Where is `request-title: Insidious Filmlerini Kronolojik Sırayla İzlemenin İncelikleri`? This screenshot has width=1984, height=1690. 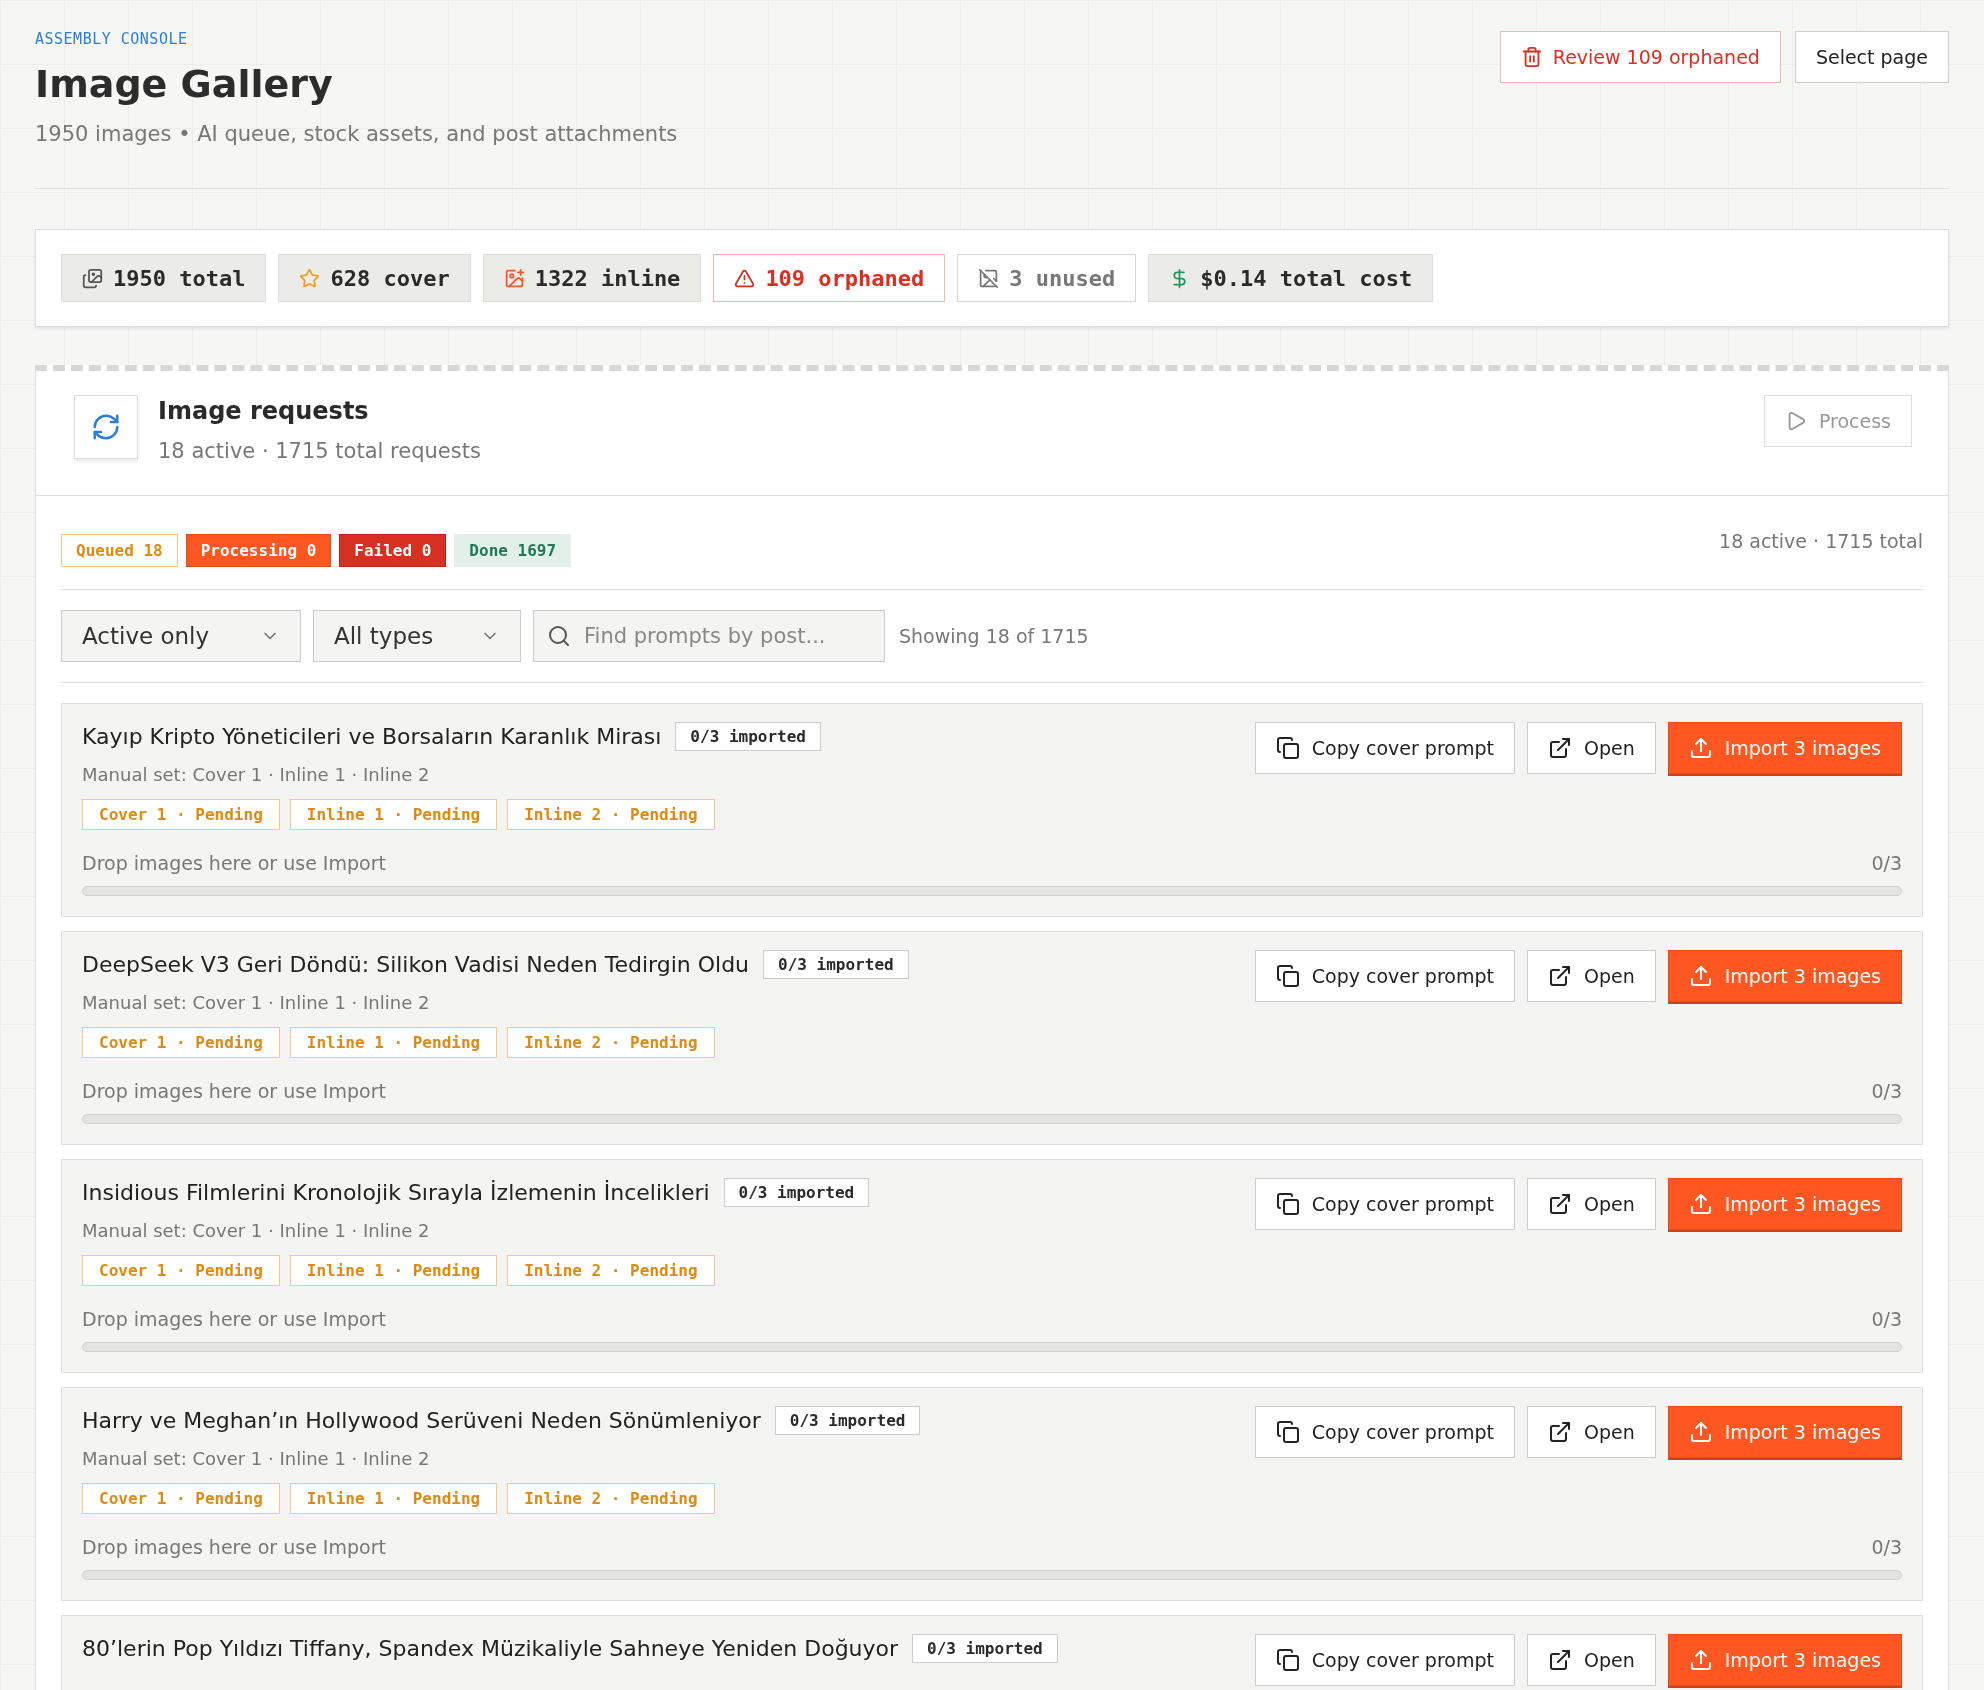
request-title: Insidious Filmlerini Kronolojik Sırayla İzlemenin İncelikleri is located at coordinates (396, 1192).